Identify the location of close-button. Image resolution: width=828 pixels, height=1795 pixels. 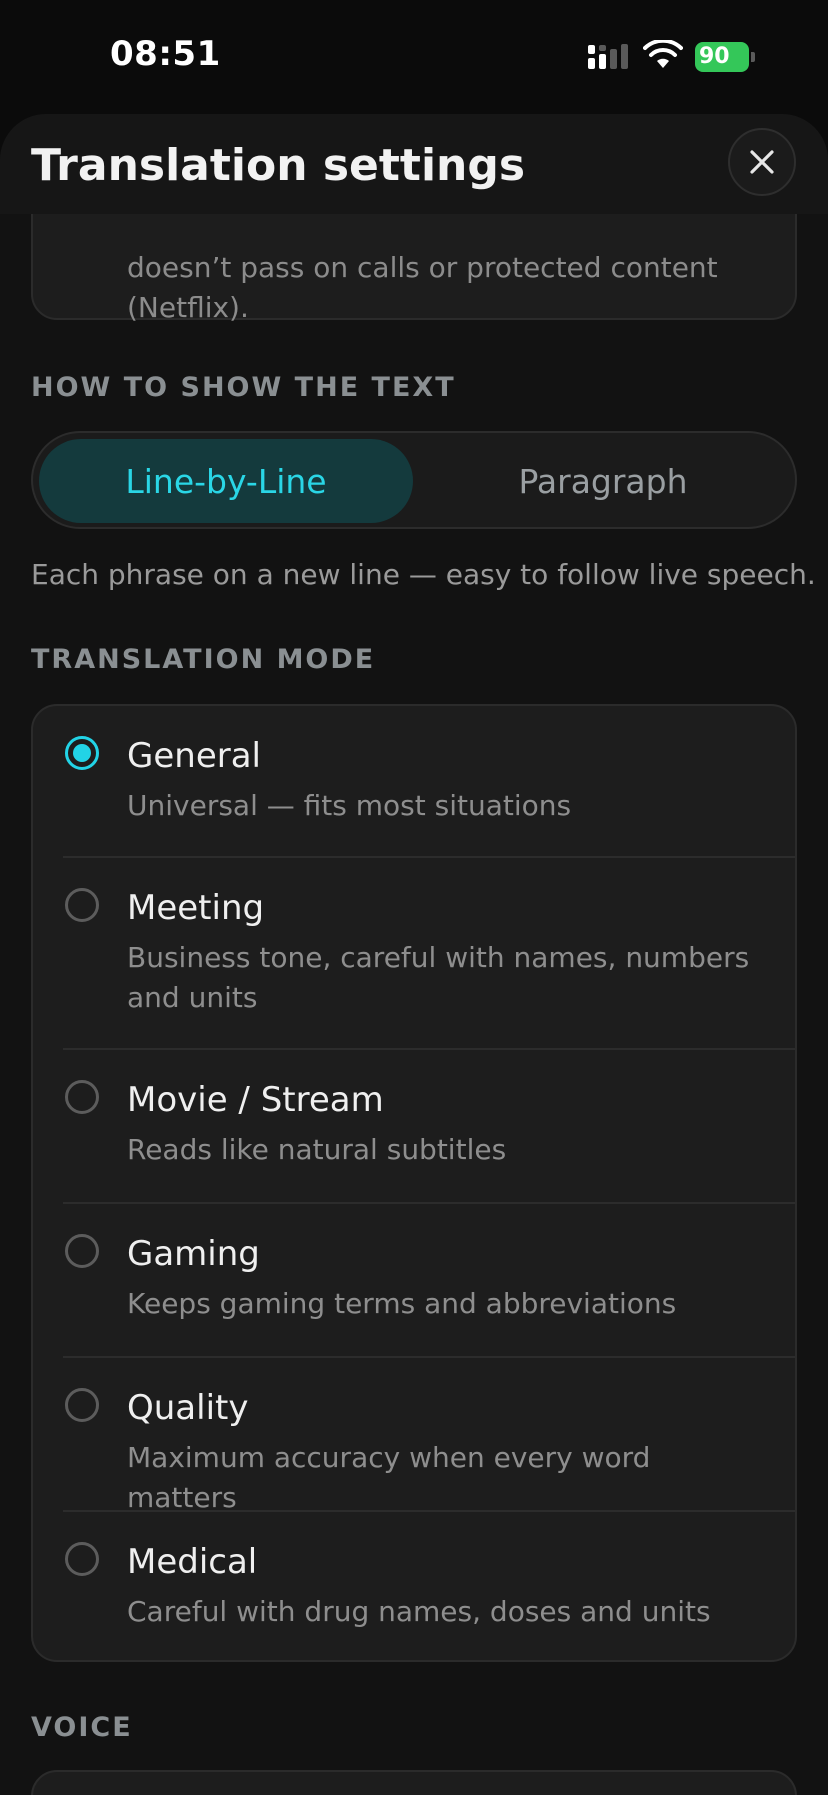
(762, 162).